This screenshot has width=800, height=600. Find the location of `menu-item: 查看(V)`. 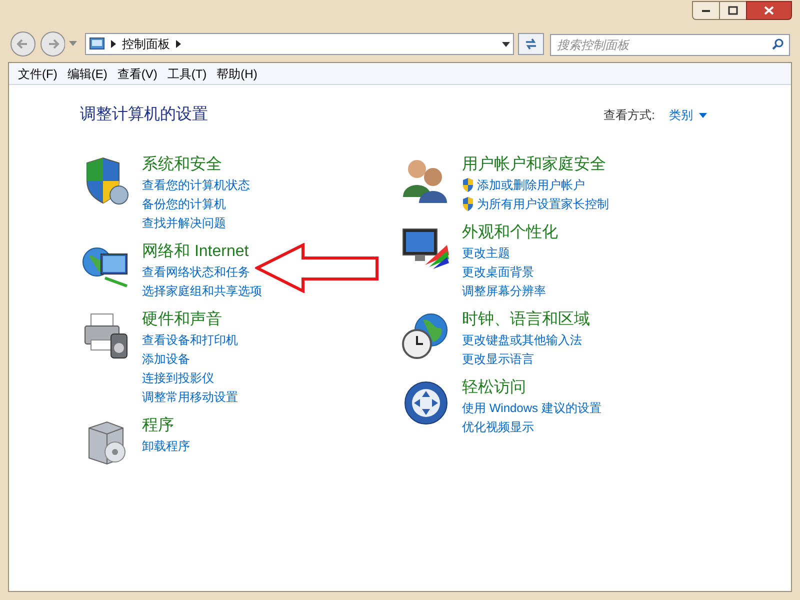

menu-item: 查看(V) is located at coordinates (137, 73).